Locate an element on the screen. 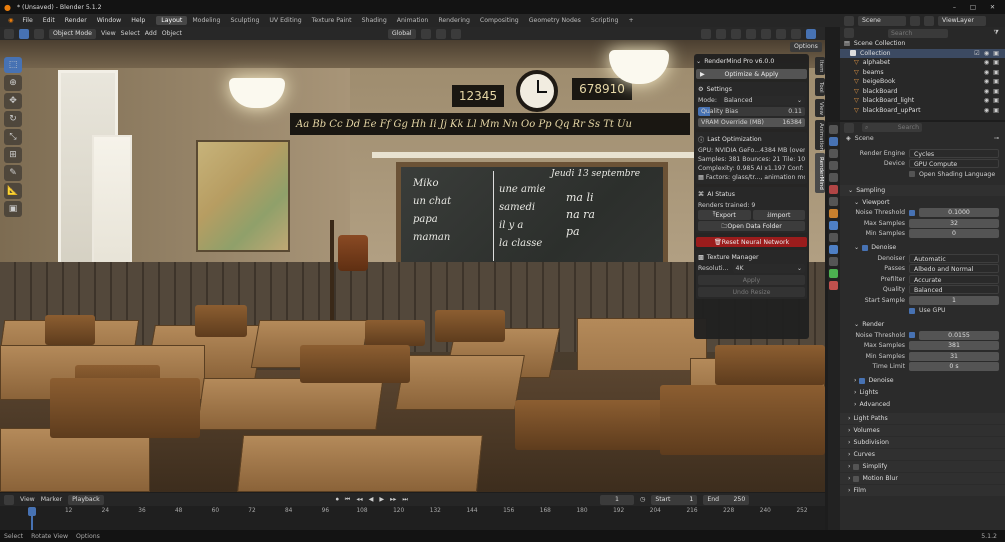 This screenshot has height=542, width=1005. maximize-button: □ is located at coordinates (973, 7).